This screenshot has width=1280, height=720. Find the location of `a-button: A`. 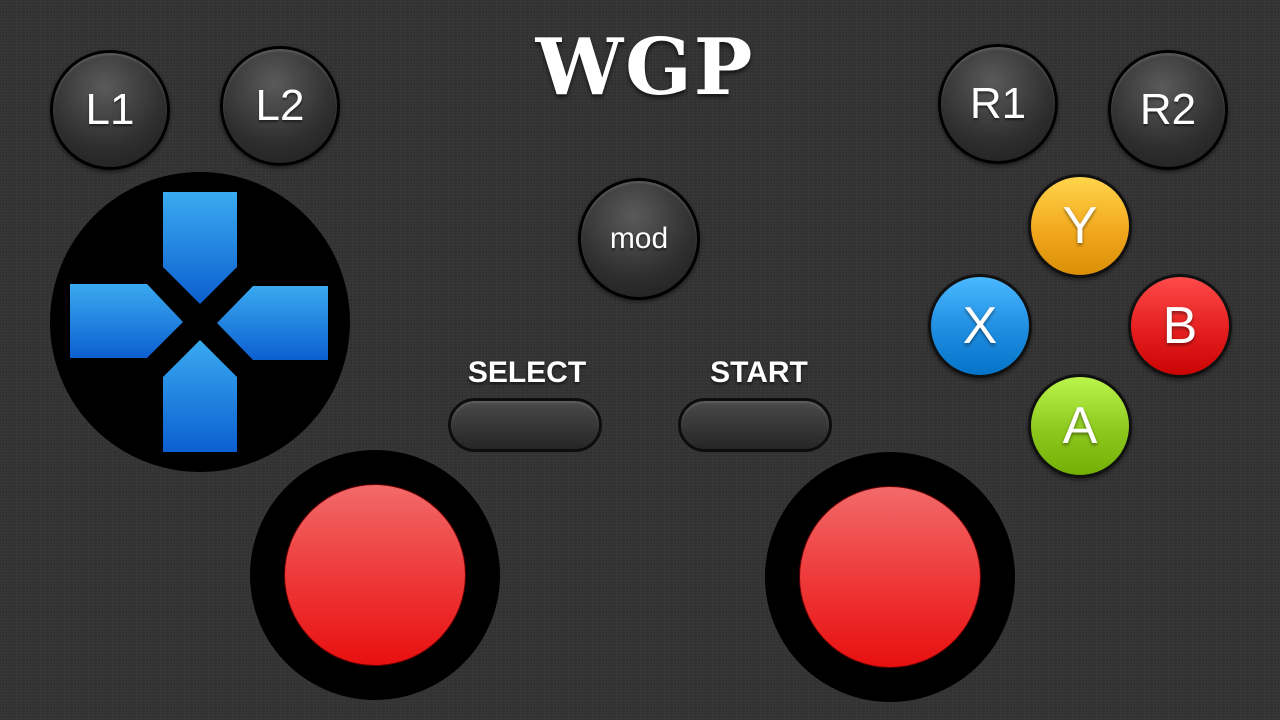

a-button: A is located at coordinates (1080, 426).